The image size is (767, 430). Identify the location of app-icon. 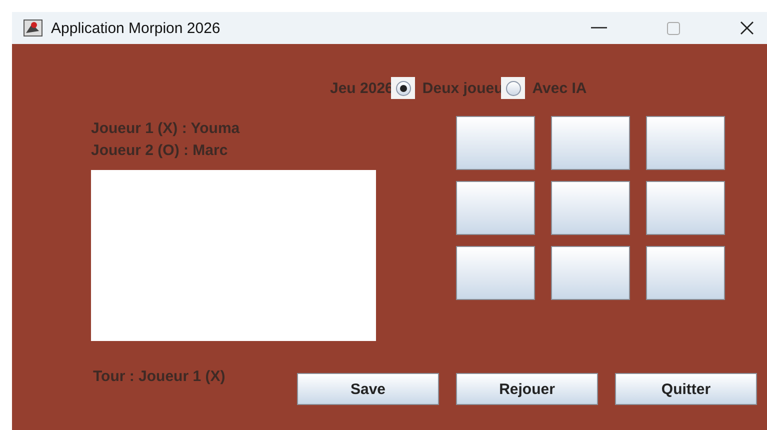
(33, 28).